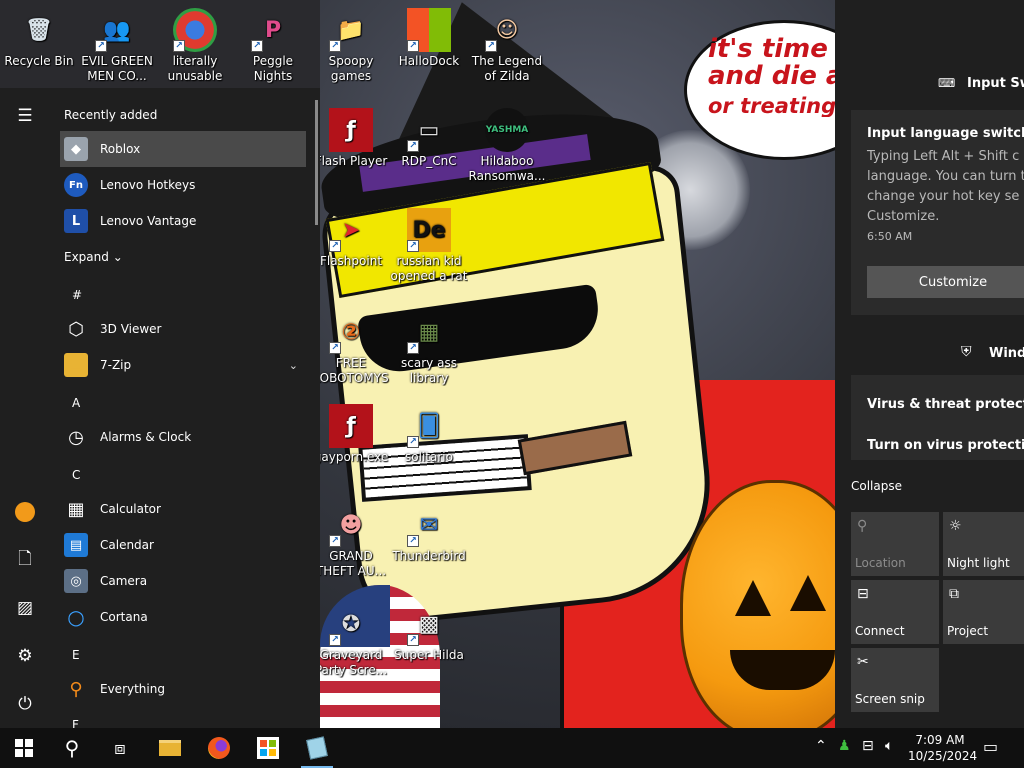  What do you see at coordinates (429, 632) in the screenshot?
I see `desktop-icon-super-hilda: ▩ ↗ Super Hilda` at bounding box center [429, 632].